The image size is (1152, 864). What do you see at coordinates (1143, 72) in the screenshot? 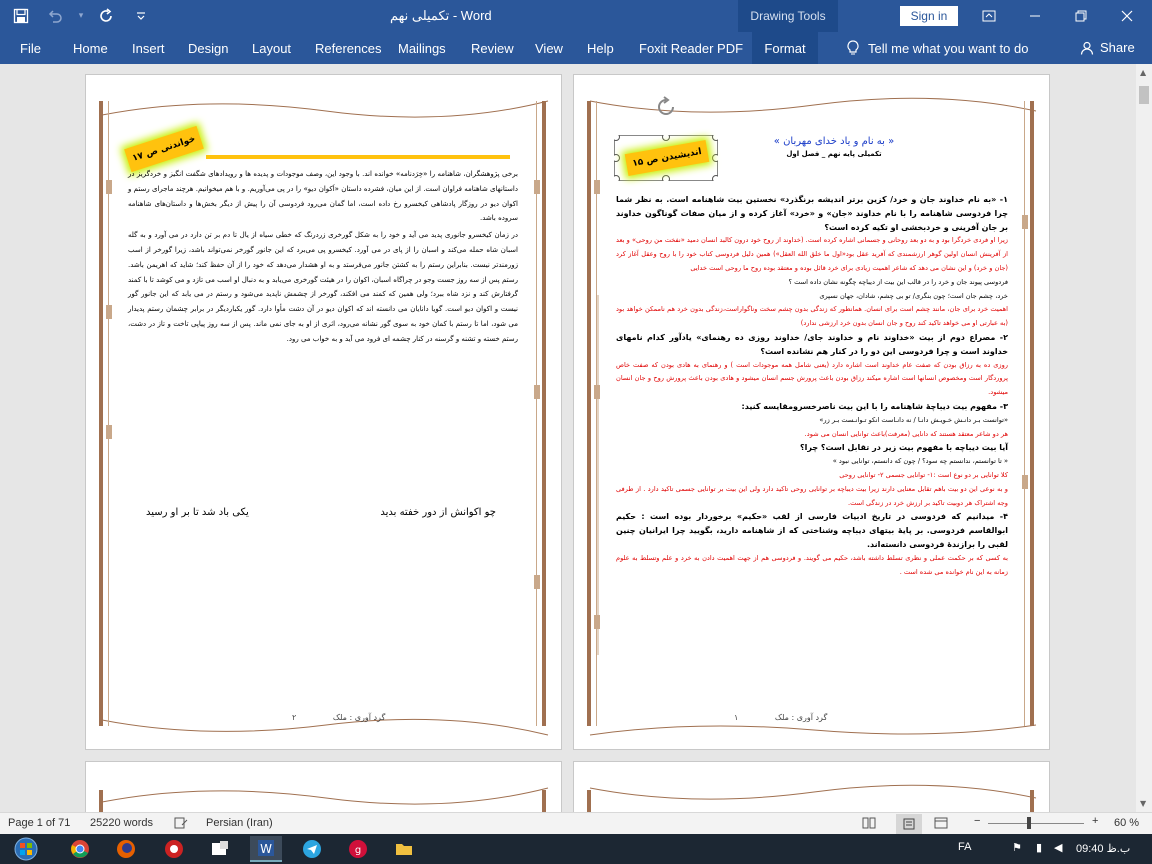
I see `scroll-up-icon: ▲` at bounding box center [1143, 72].